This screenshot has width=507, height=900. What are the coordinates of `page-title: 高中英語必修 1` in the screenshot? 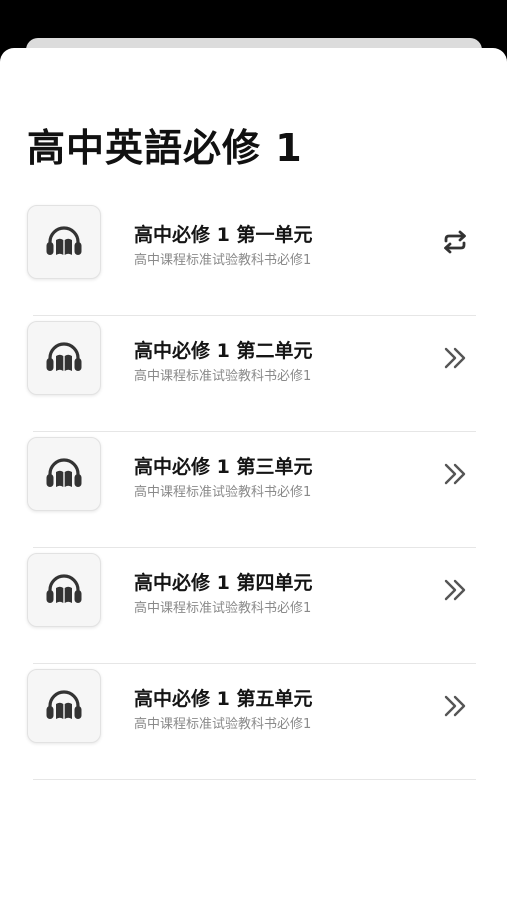 It's located at (165, 148).